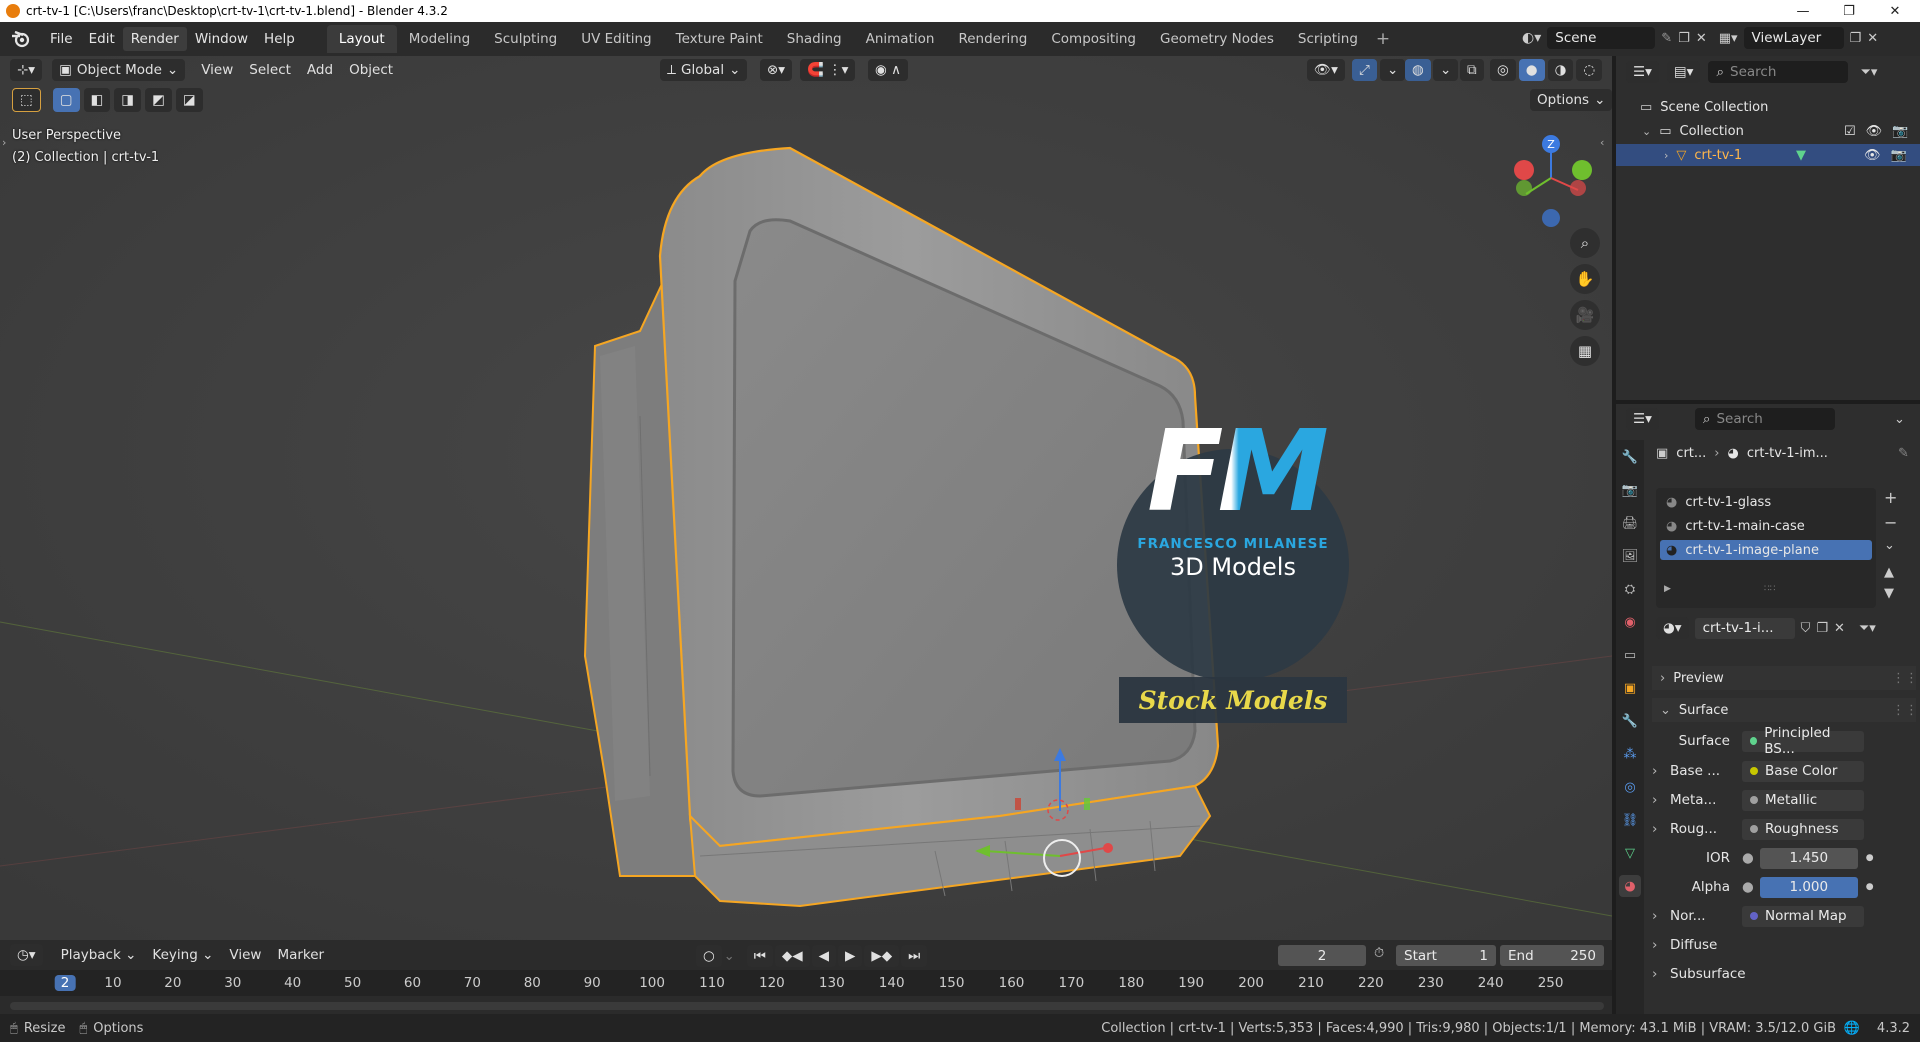  What do you see at coordinates (128, 100) in the screenshot?
I see `select-mode-subtract-icon: ◨` at bounding box center [128, 100].